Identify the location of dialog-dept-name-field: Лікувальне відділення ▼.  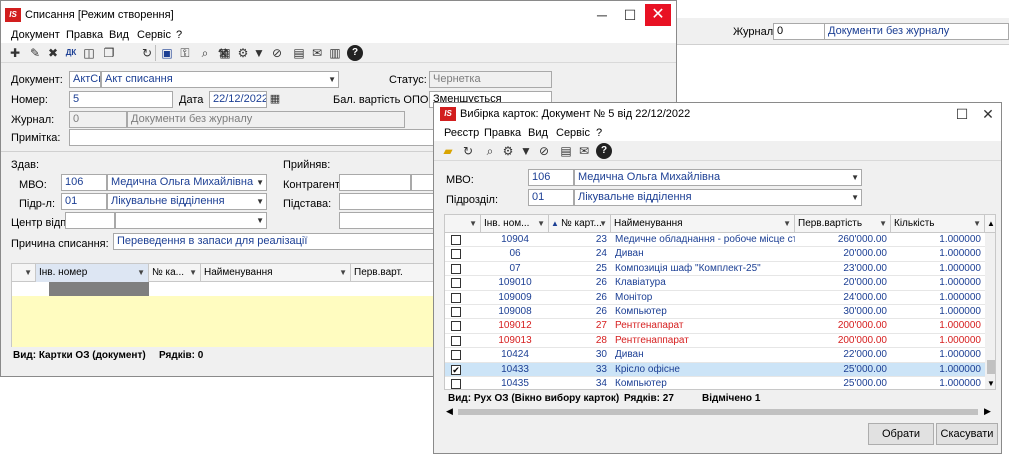
(718, 197).